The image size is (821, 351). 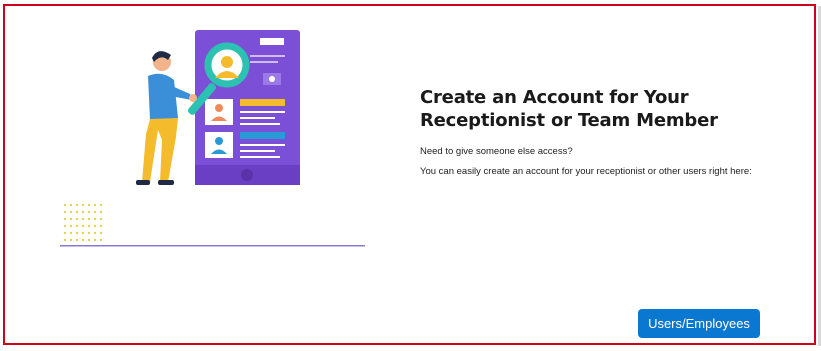 What do you see at coordinates (699, 323) in the screenshot?
I see `users-employees-button: Users/Employees` at bounding box center [699, 323].